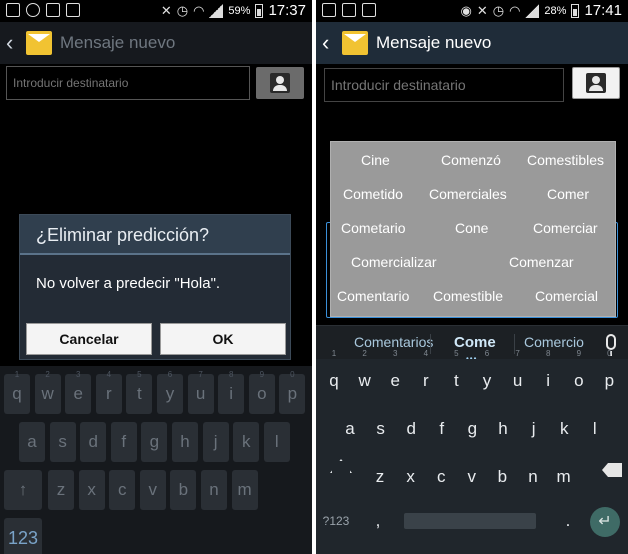  Describe the element at coordinates (565, 160) in the screenshot. I see `suggestion-item: Comestibles` at that location.